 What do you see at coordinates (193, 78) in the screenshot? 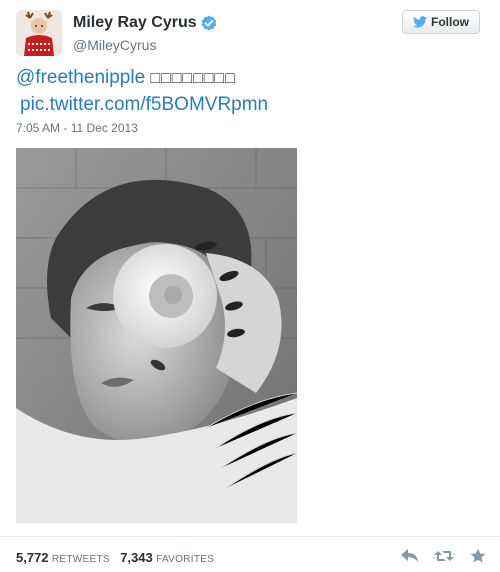
I see `unrendered-emoji-text: □□□□□□□□` at bounding box center [193, 78].